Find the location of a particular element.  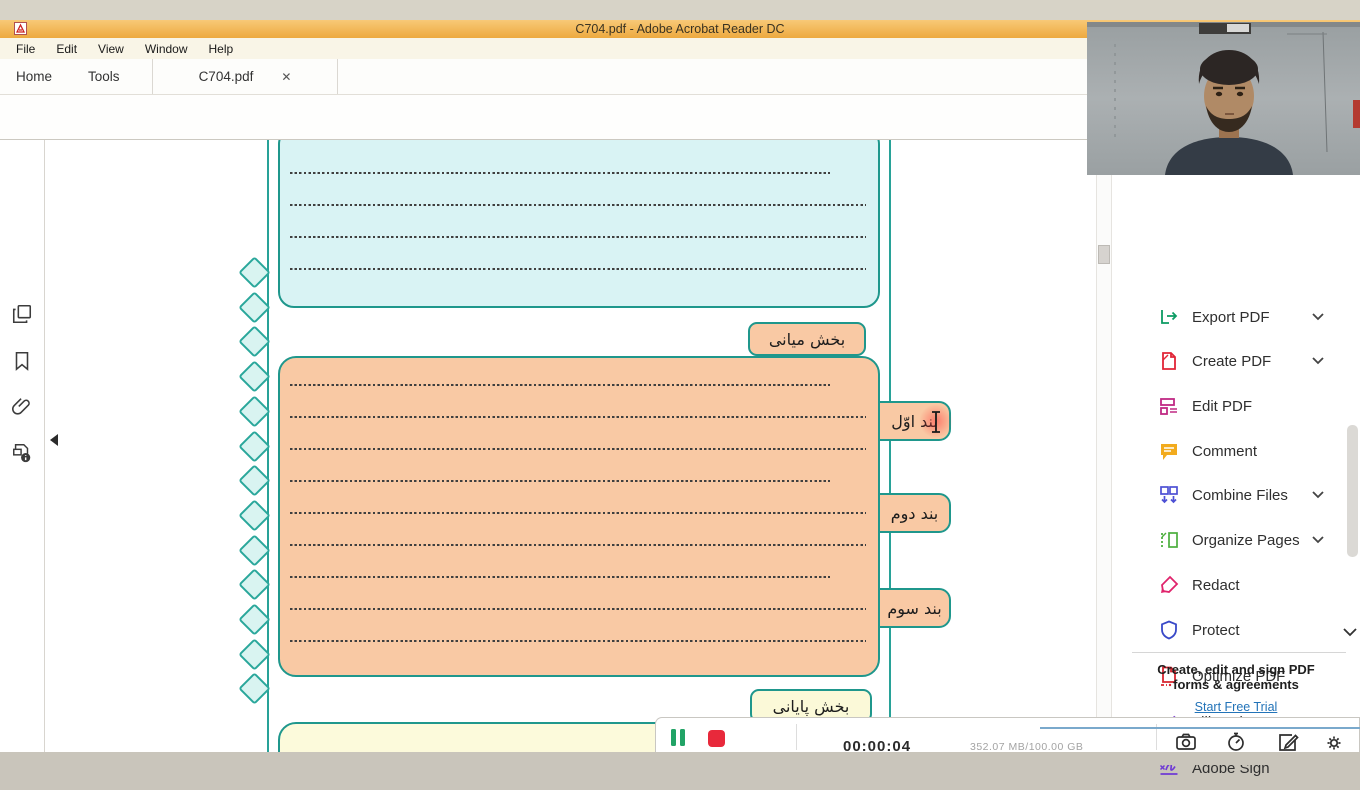

tool-label: Combine Files is located at coordinates (1240, 495).